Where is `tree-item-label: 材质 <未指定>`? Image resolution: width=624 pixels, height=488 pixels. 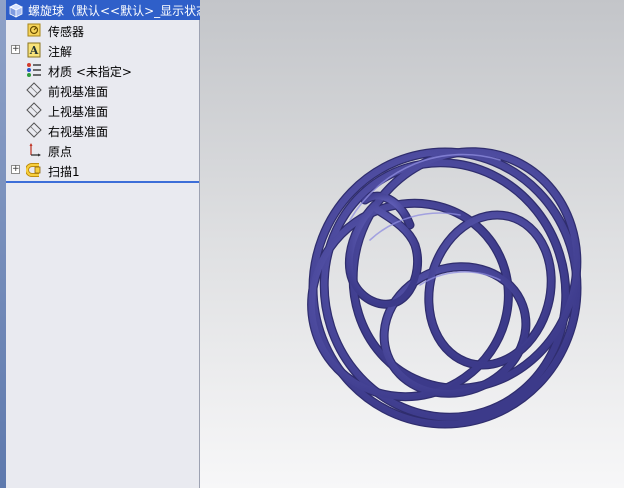 tree-item-label: 材质 <未指定> is located at coordinates (90, 72).